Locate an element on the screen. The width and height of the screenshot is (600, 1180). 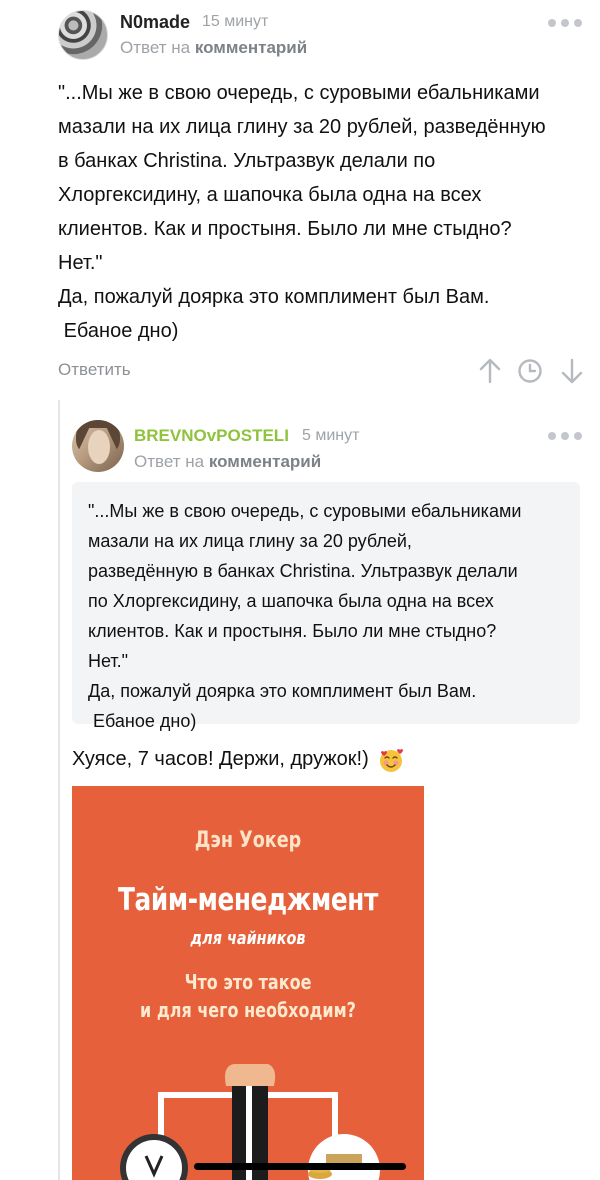
book-question: Что это такое и для чего необходим? is located at coordinates (248, 996).